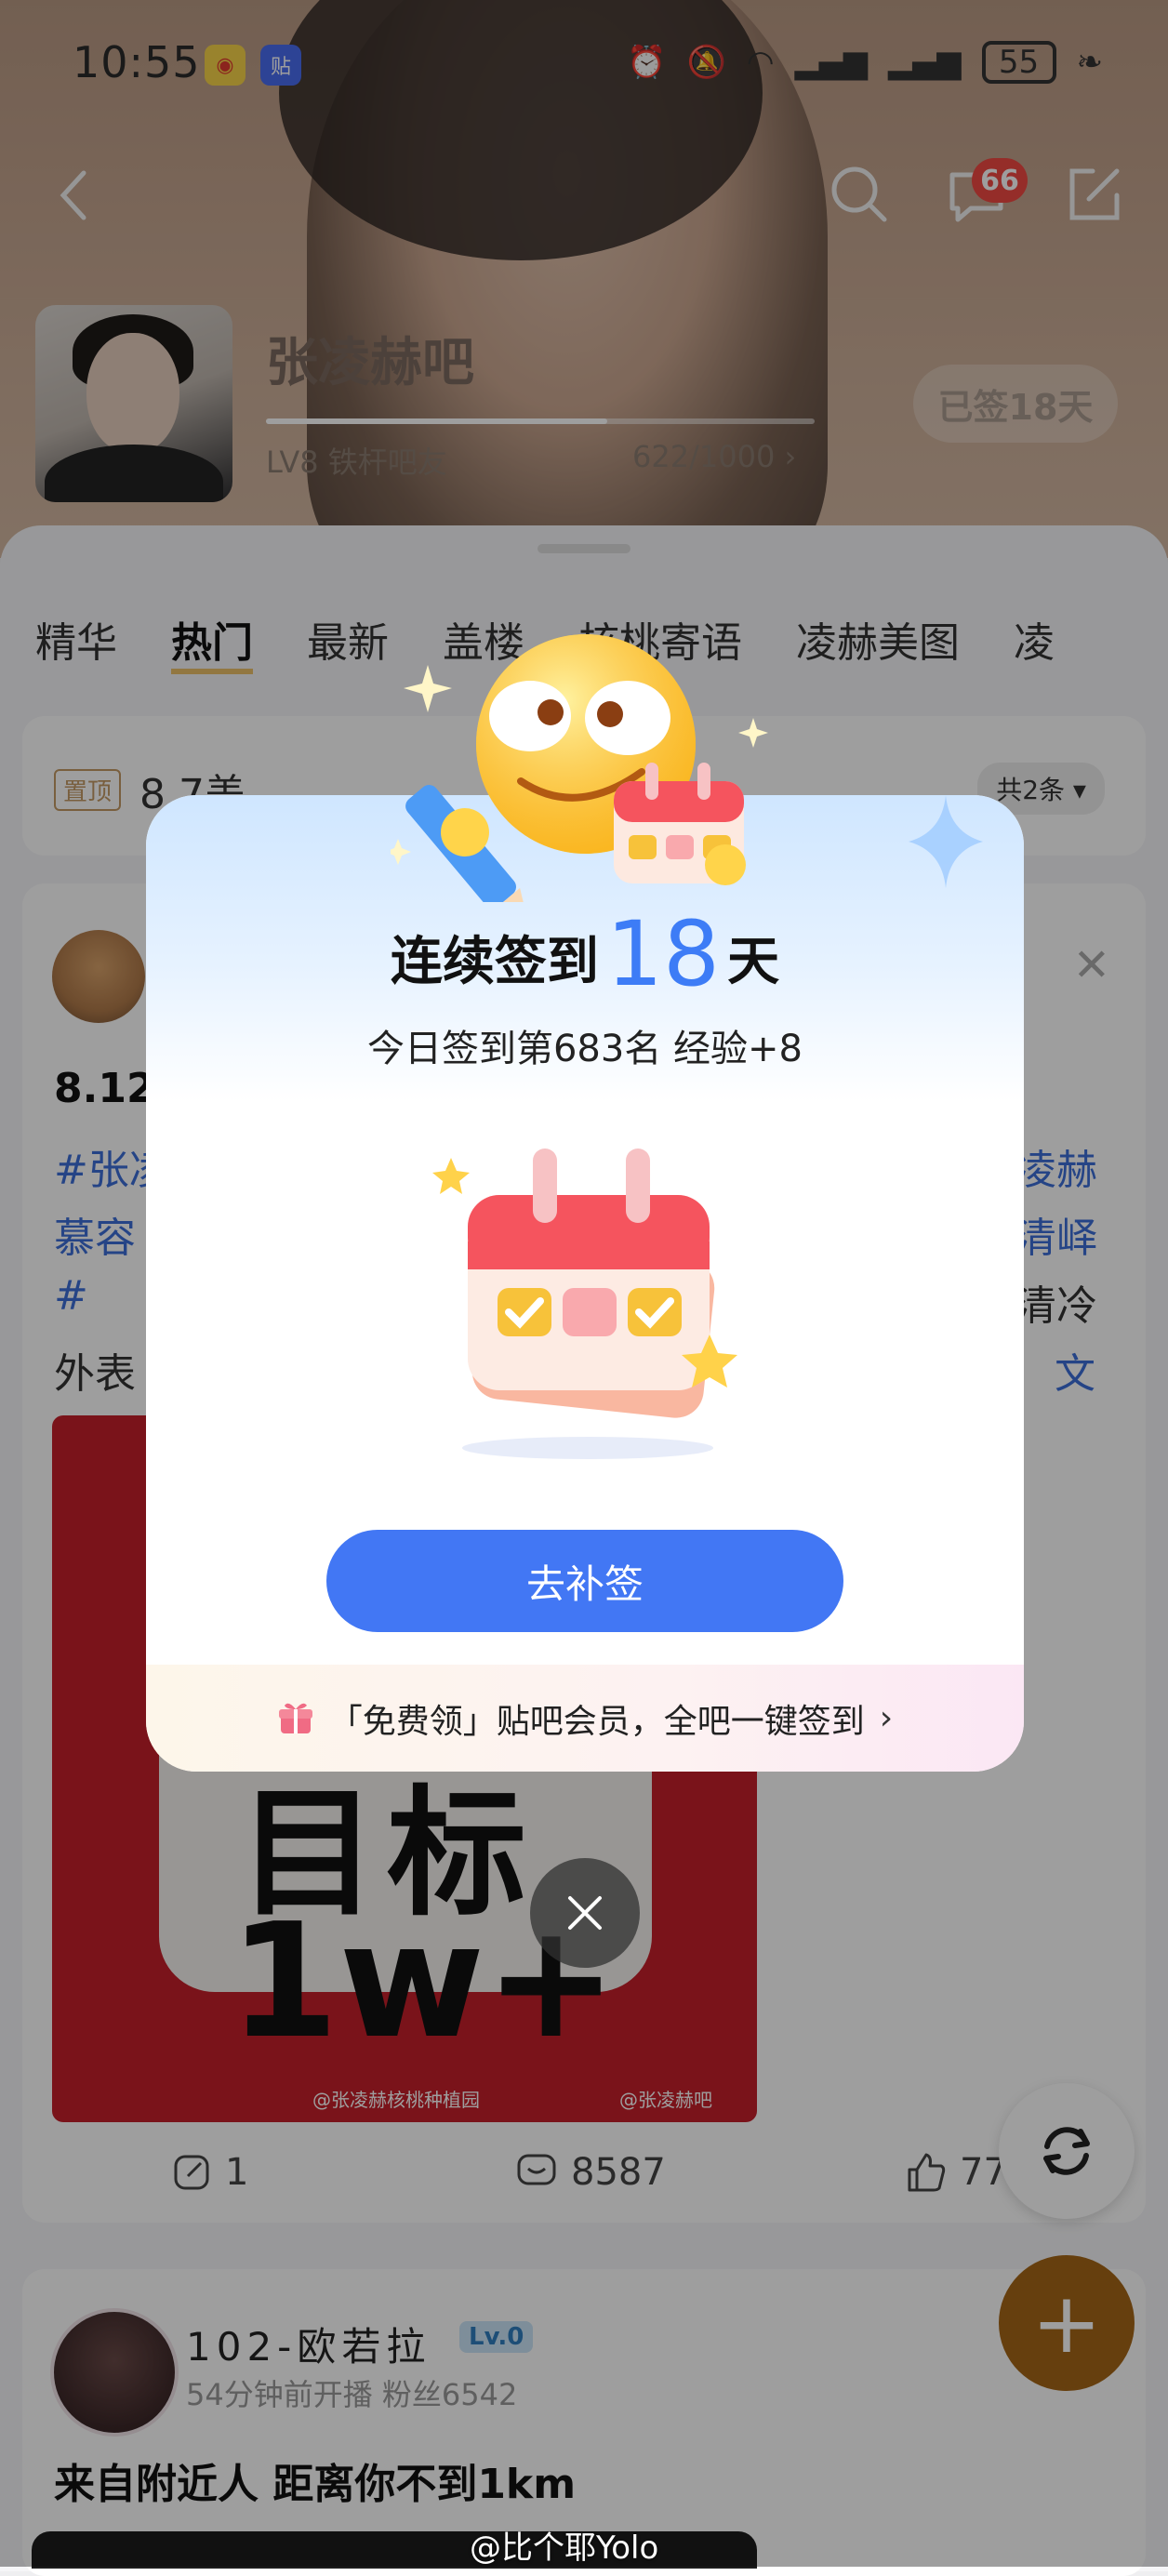  What do you see at coordinates (564, 2548) in the screenshot?
I see `watermark: @比个耶Yolo` at bounding box center [564, 2548].